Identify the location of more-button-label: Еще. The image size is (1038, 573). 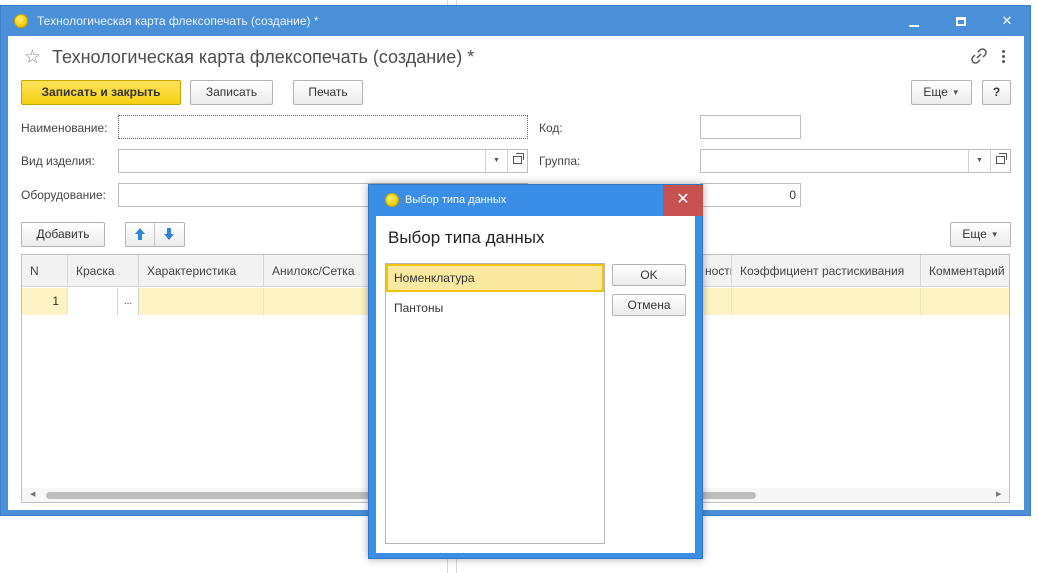
(935, 92).